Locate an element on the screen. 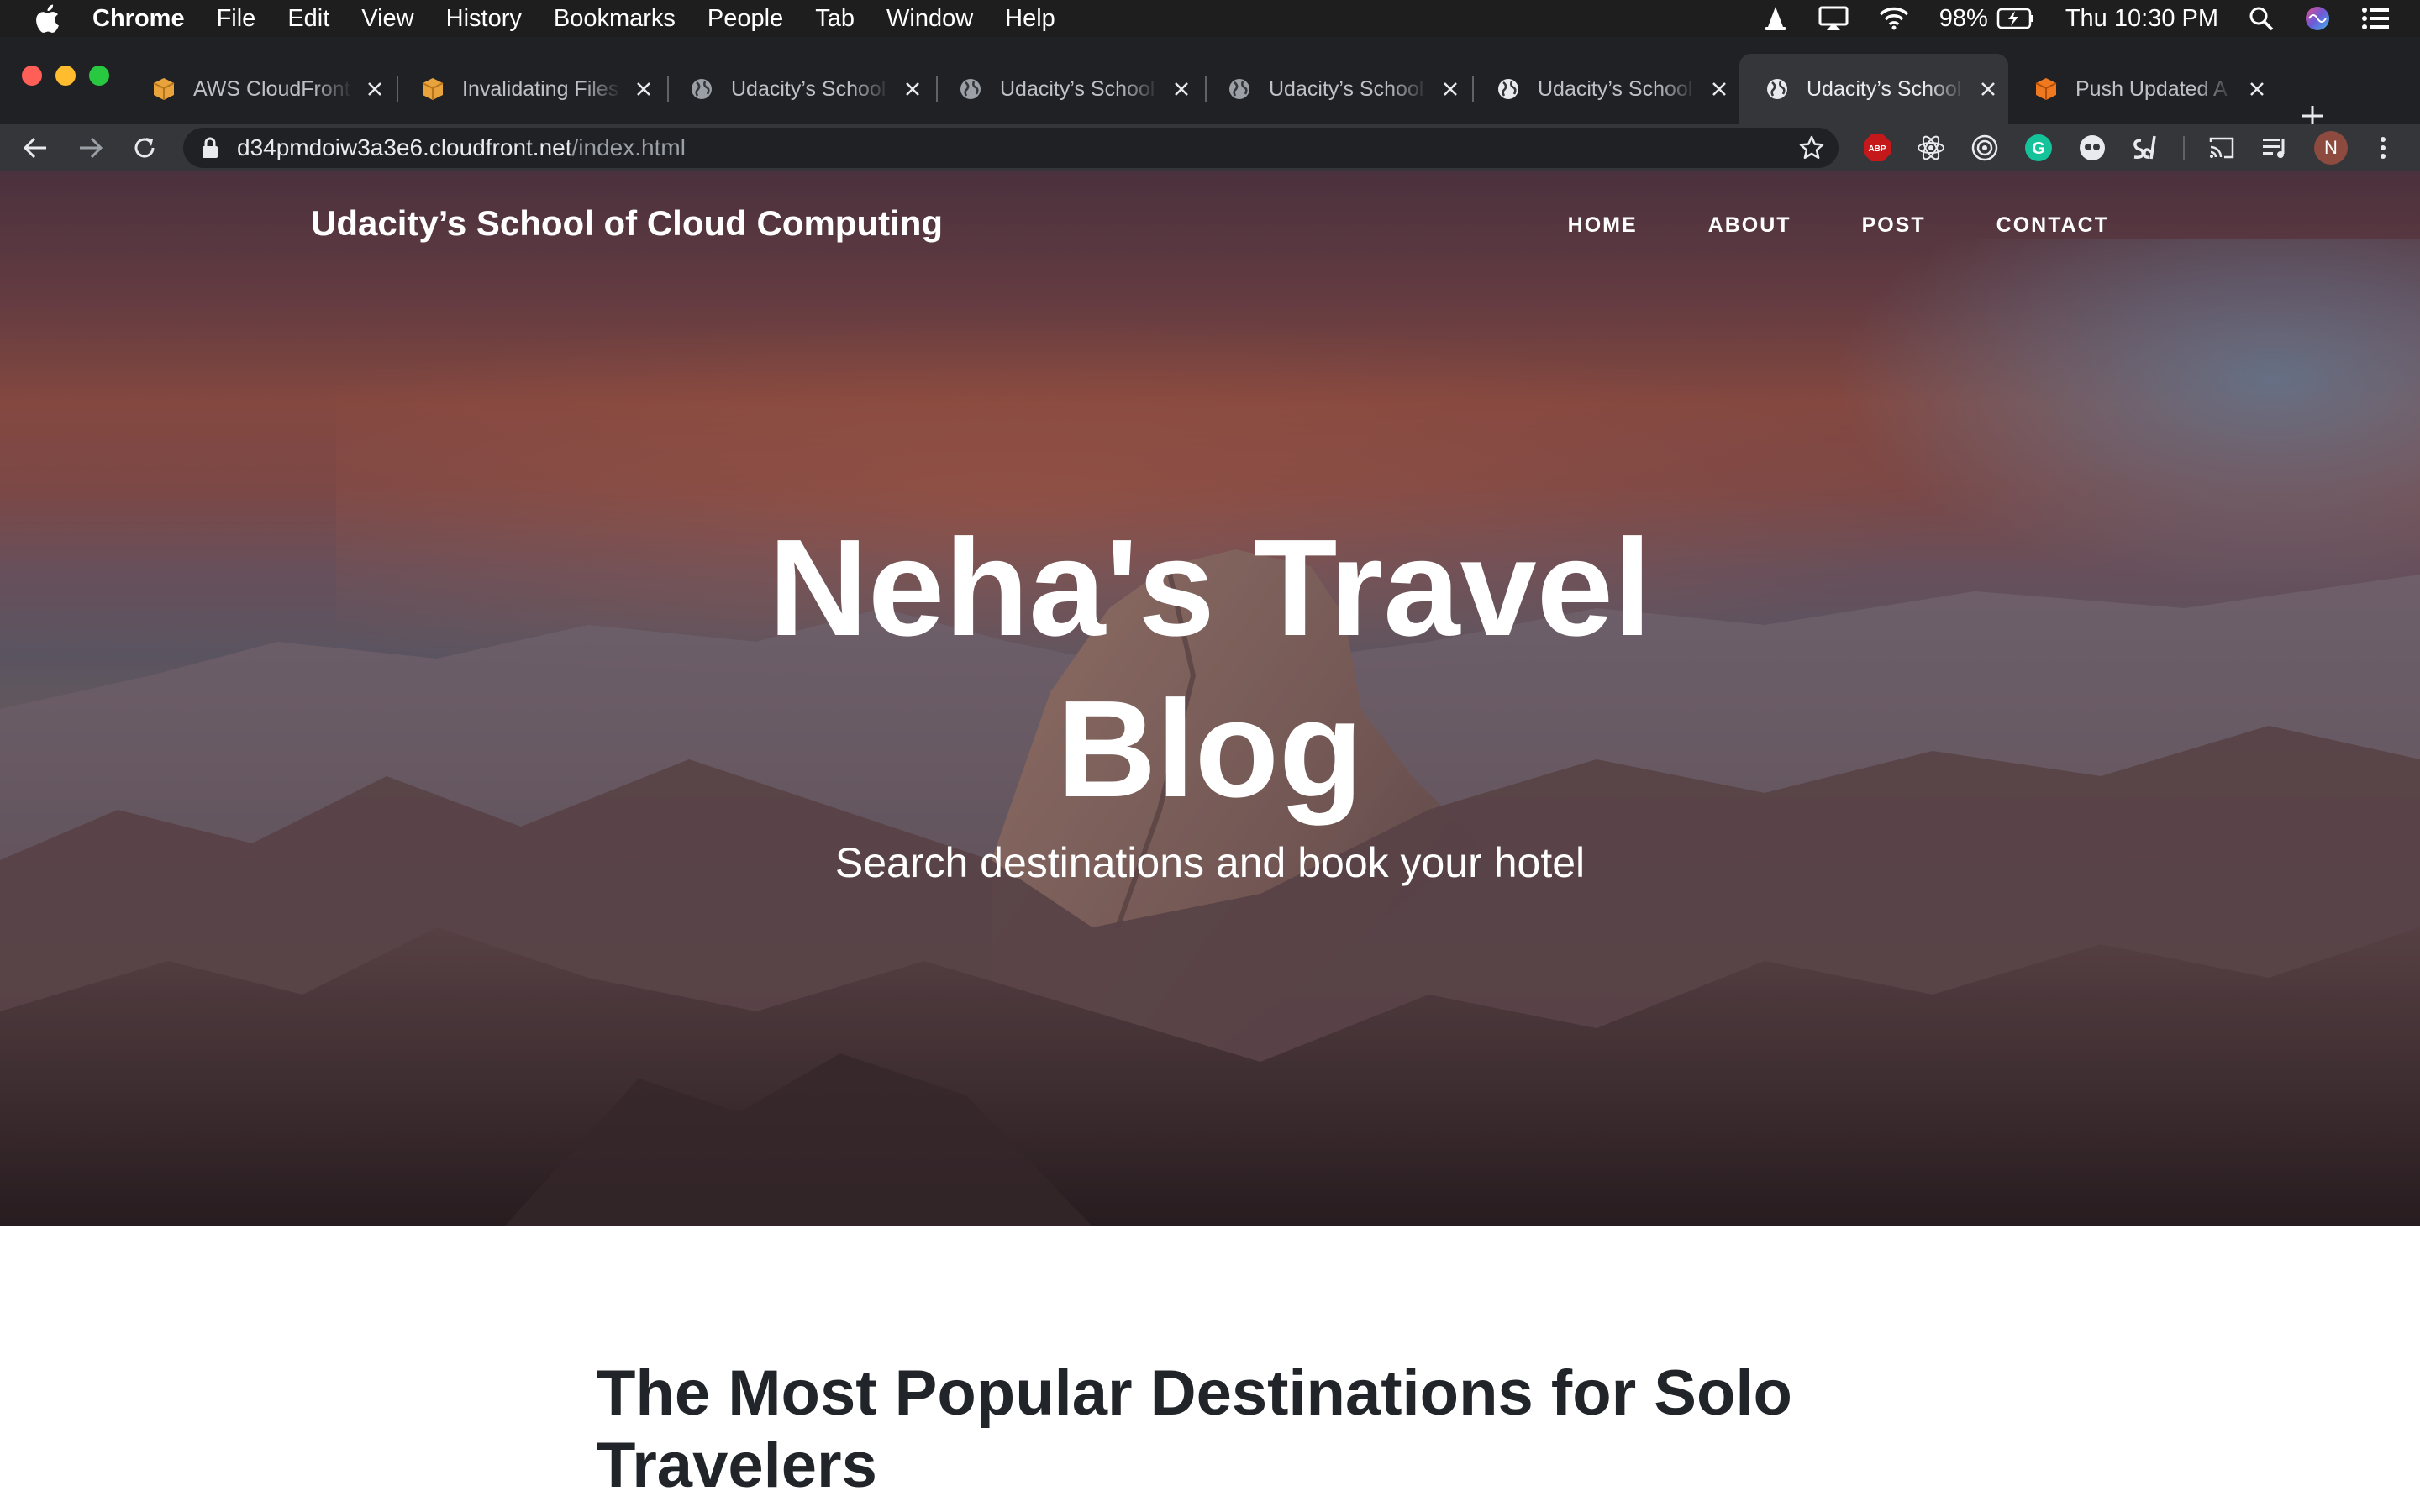 The width and height of the screenshot is (2420, 1512). dark-reader-icon is located at coordinates (2092, 148).